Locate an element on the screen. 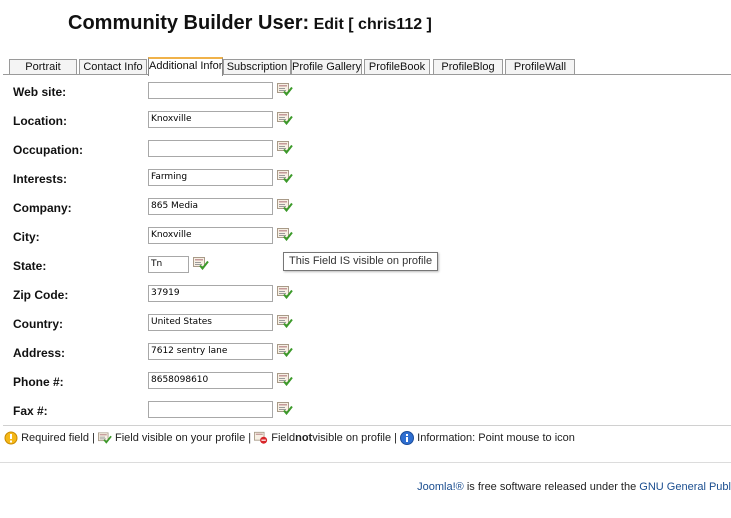 Image resolution: width=731 pixels, height=518 pixels. occupation-input is located at coordinates (210, 148).